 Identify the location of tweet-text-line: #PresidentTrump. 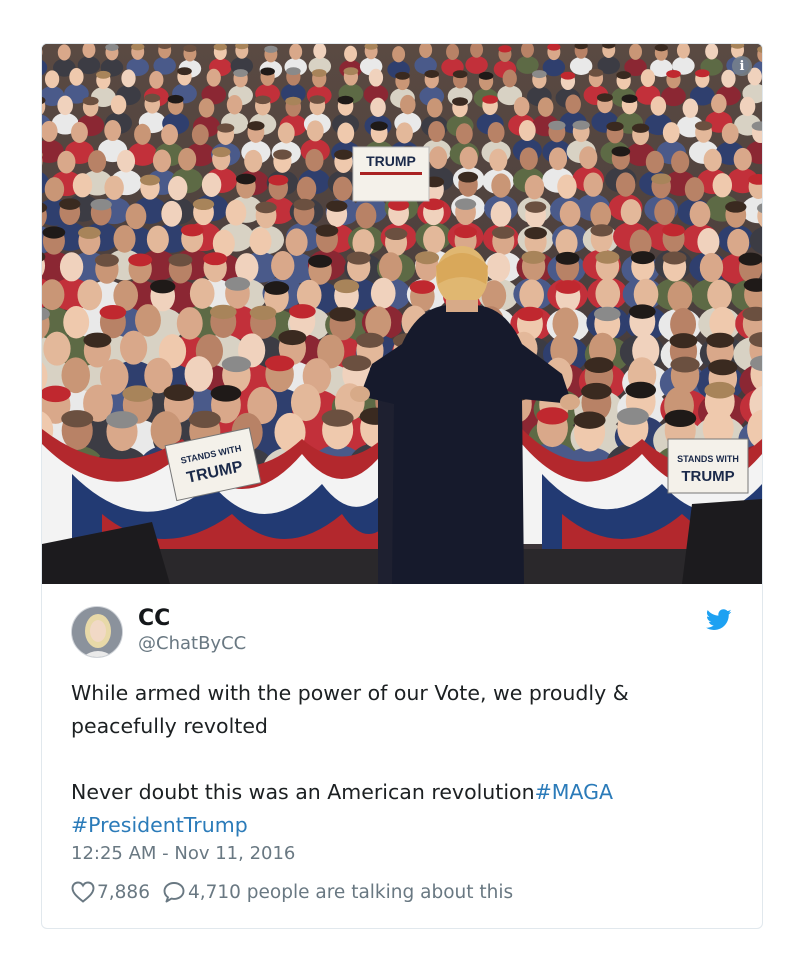
(396, 825).